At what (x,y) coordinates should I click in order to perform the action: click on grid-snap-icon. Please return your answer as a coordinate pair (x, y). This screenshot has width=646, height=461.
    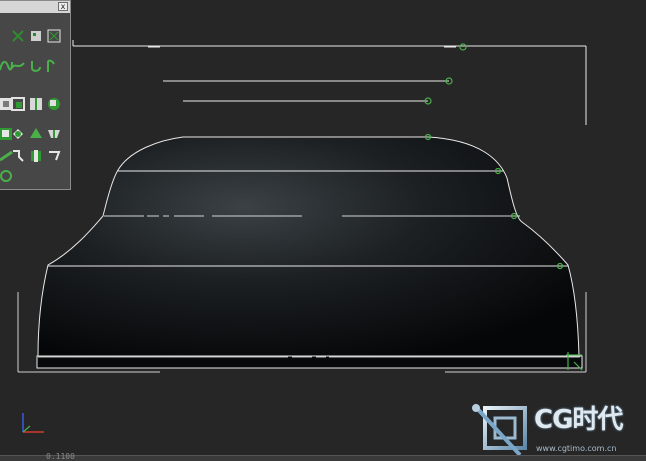
    Looking at the image, I should click on (54, 36).